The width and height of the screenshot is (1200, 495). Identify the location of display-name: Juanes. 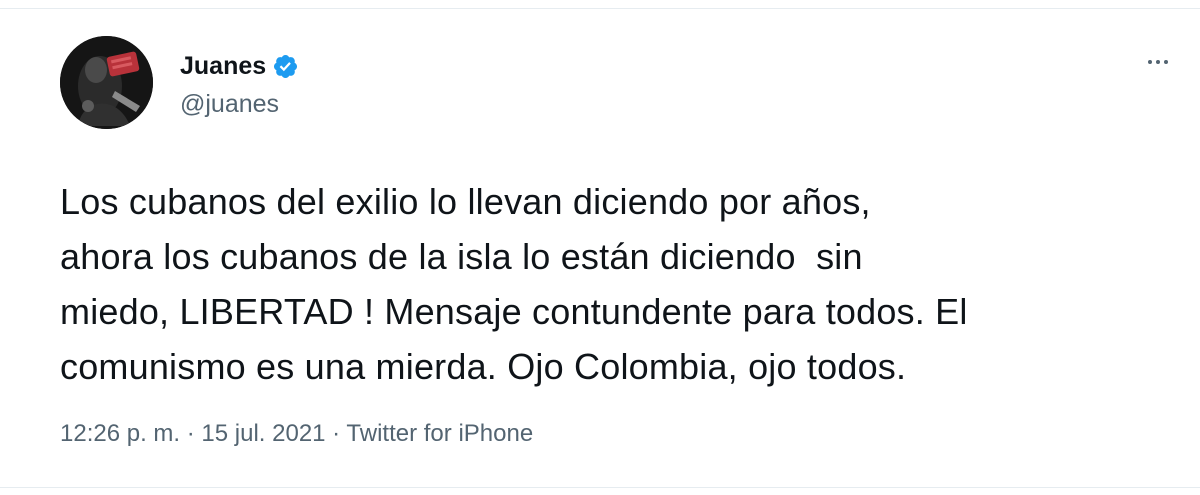
(223, 66).